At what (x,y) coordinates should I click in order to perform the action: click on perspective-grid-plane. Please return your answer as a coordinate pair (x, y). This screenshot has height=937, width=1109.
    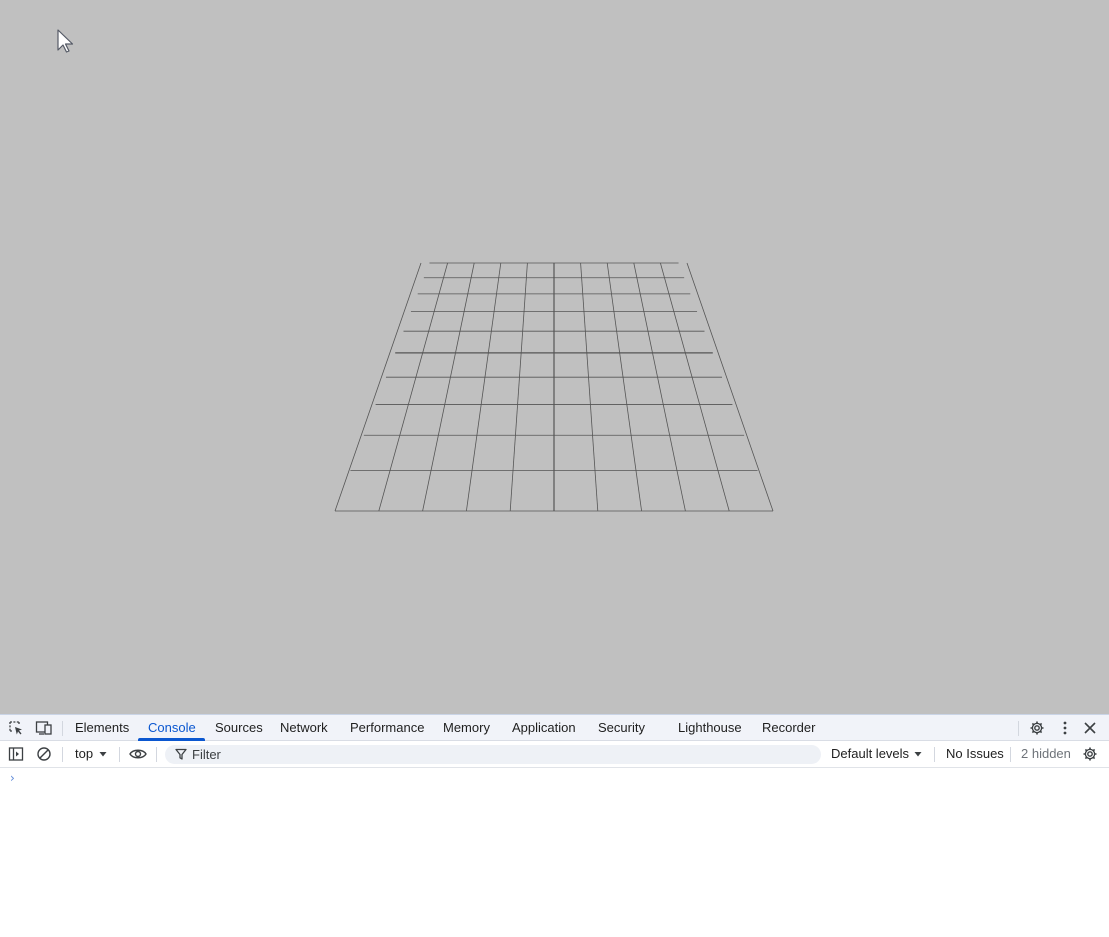
    Looking at the image, I should click on (554, 387).